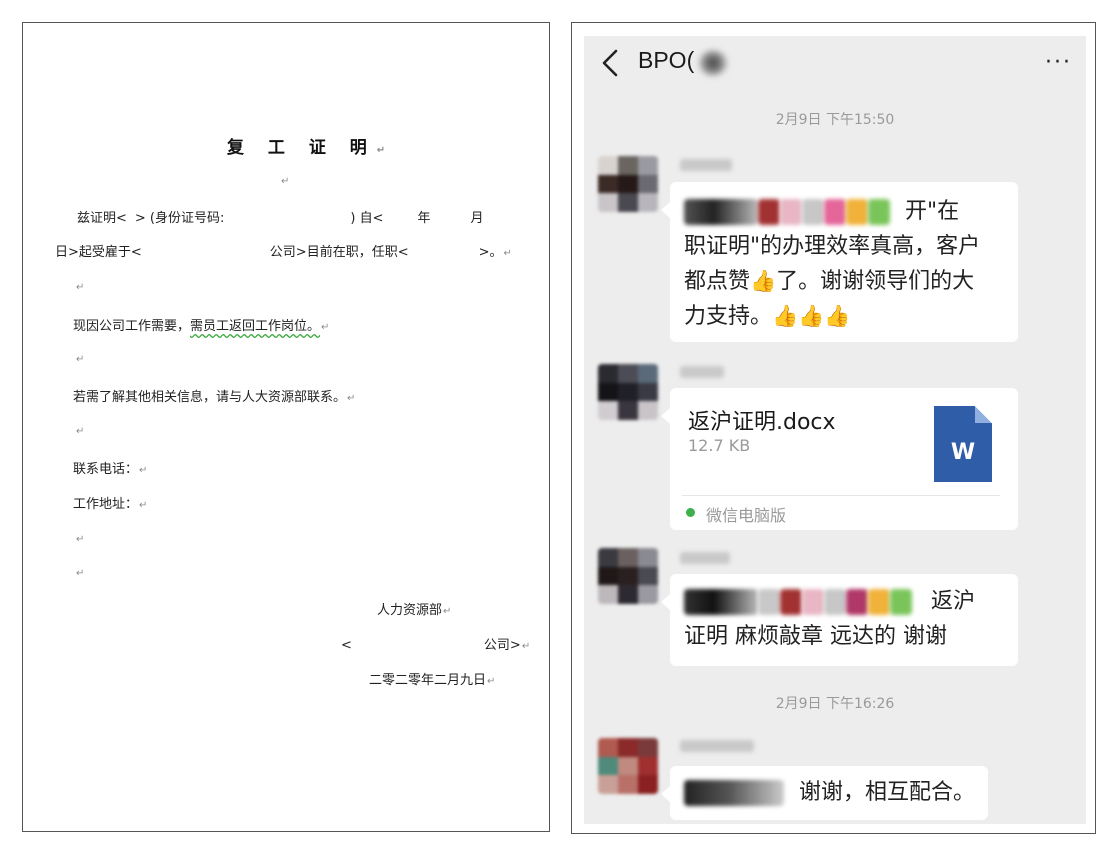 The image size is (1116, 858). What do you see at coordinates (201, 326) in the screenshot?
I see `work-need-paragraph: 现因公司工作需要，需员工返回工作岗位。↵` at bounding box center [201, 326].